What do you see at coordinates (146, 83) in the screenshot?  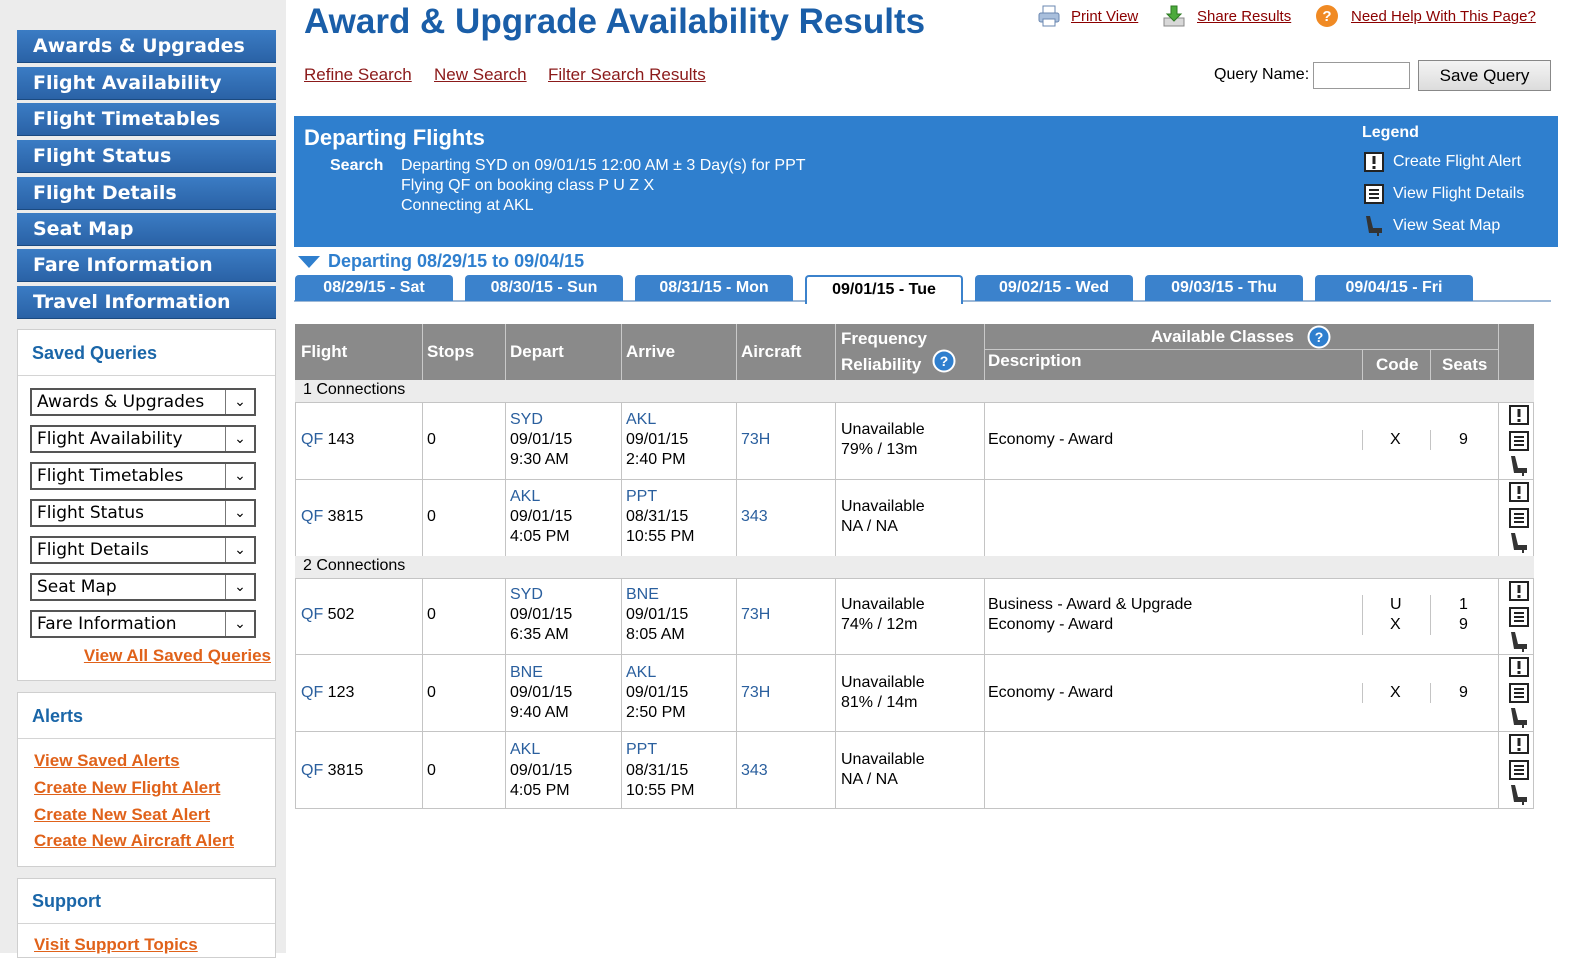 I see `nav-flight-availability: Flight Availability` at bounding box center [146, 83].